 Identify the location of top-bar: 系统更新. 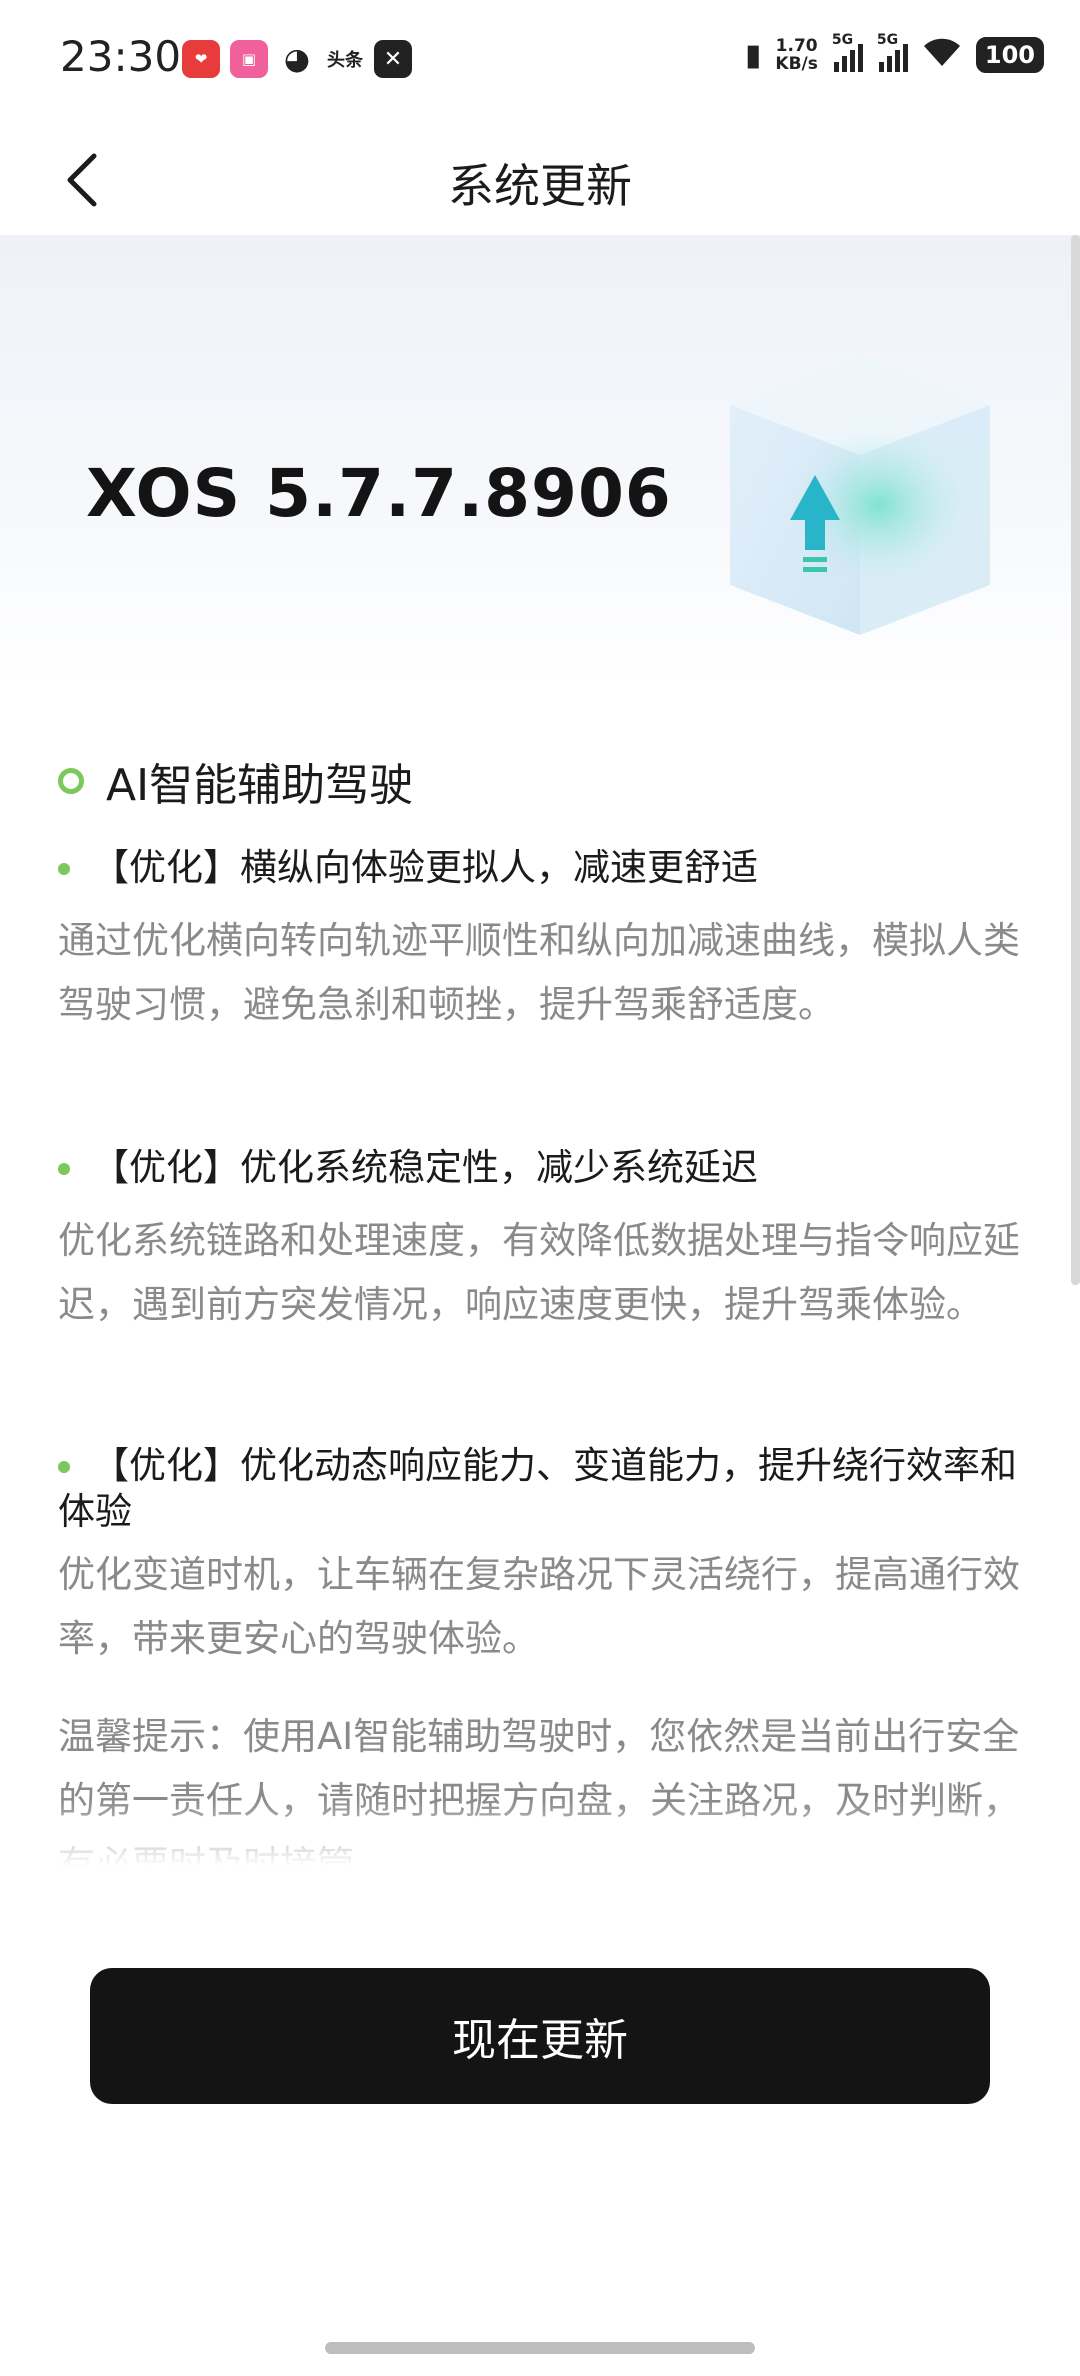
(540, 177).